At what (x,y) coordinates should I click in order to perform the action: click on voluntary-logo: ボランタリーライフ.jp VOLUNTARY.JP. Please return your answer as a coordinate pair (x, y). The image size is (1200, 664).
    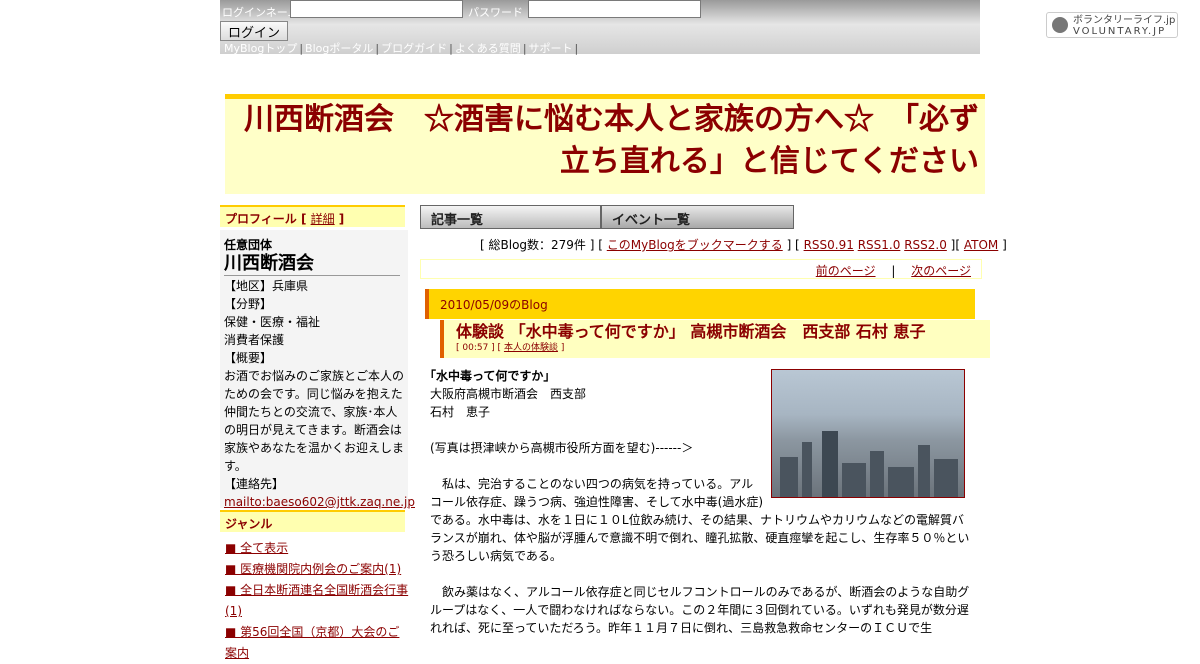
    Looking at the image, I should click on (1112, 25).